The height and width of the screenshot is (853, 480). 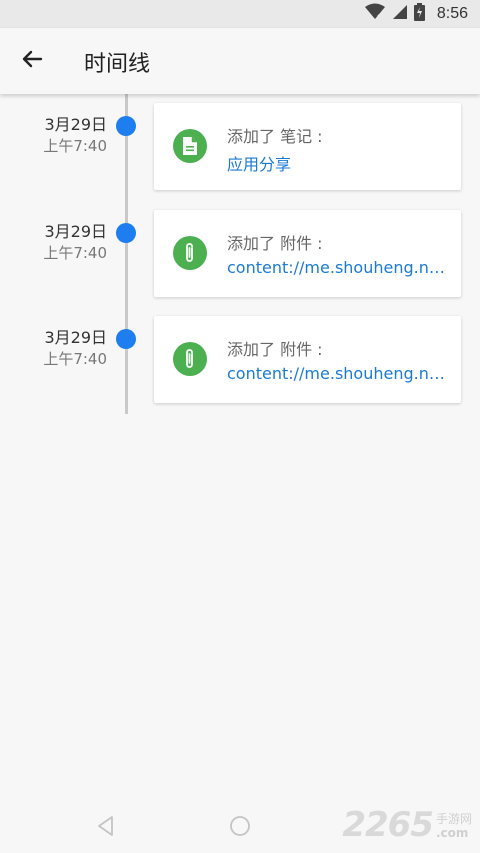 I want to click on battery-icon, so click(x=419, y=14).